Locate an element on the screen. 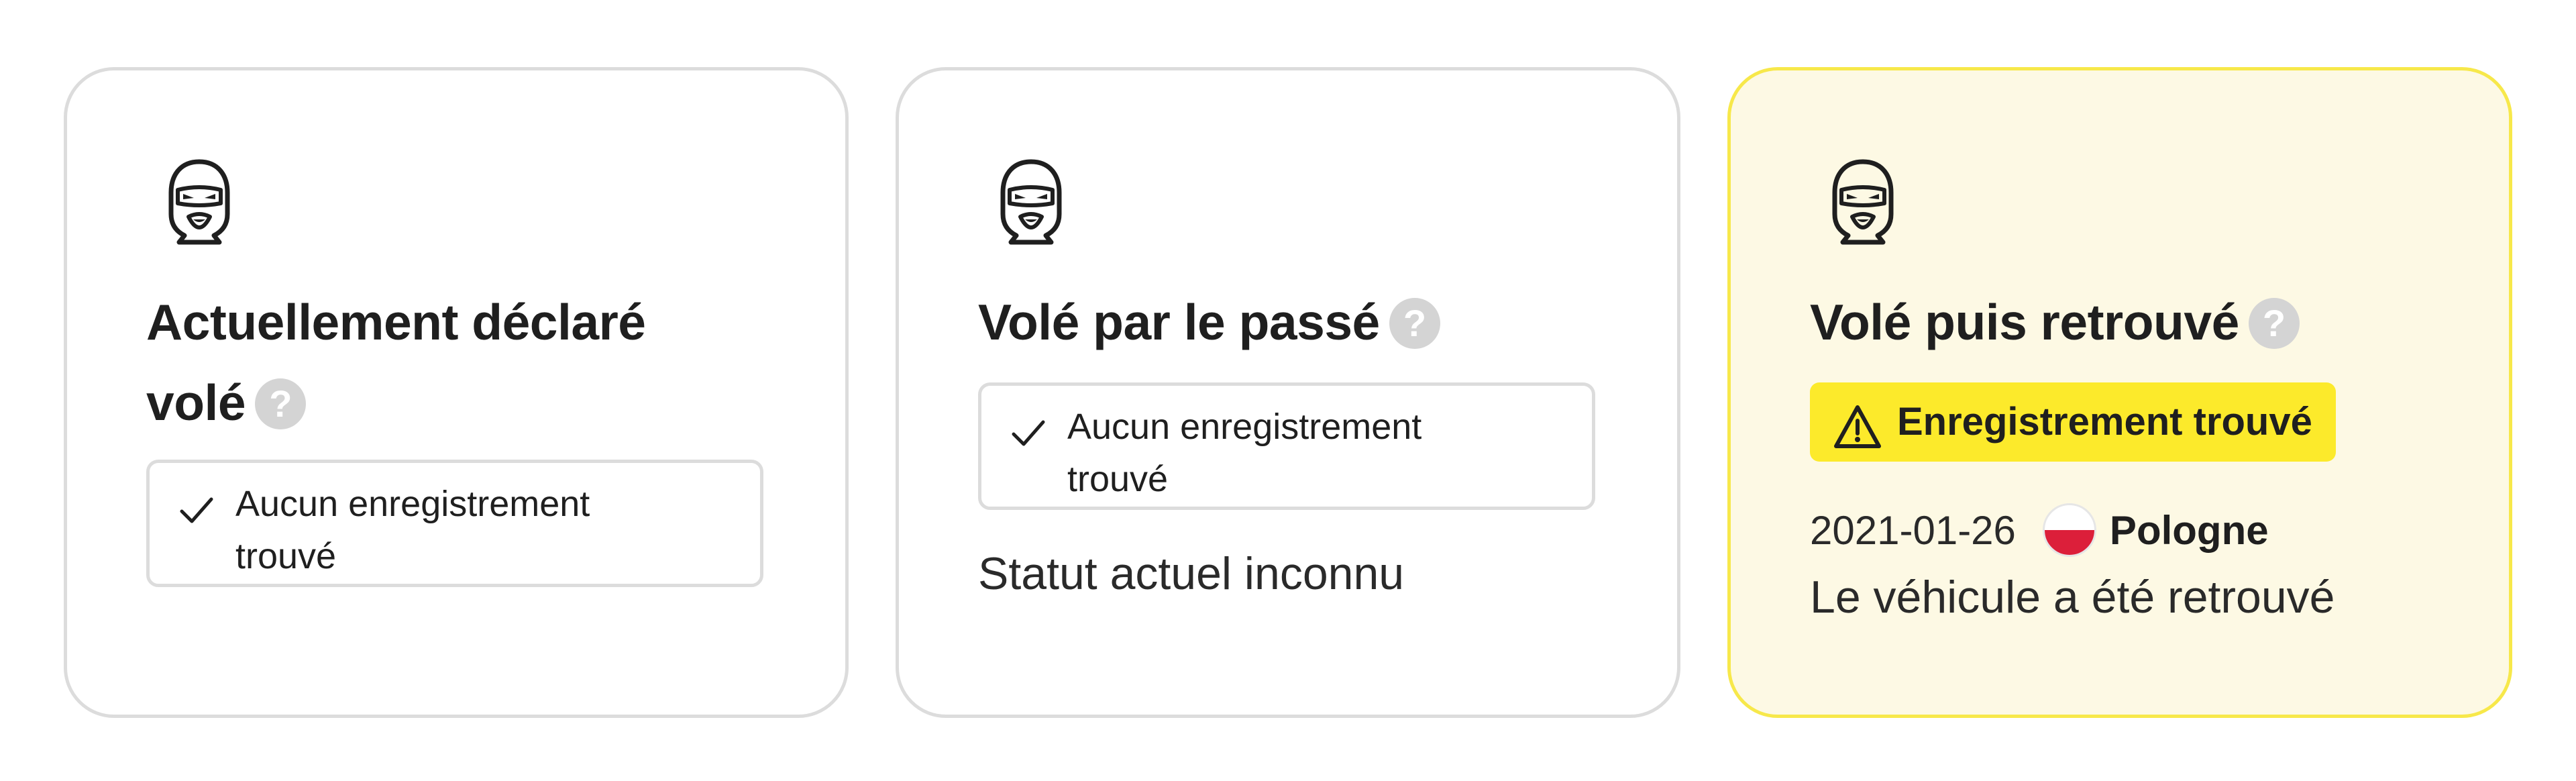 This screenshot has height=781, width=2576. record-note: Le véhicule a été retrouvé is located at coordinates (2072, 597).